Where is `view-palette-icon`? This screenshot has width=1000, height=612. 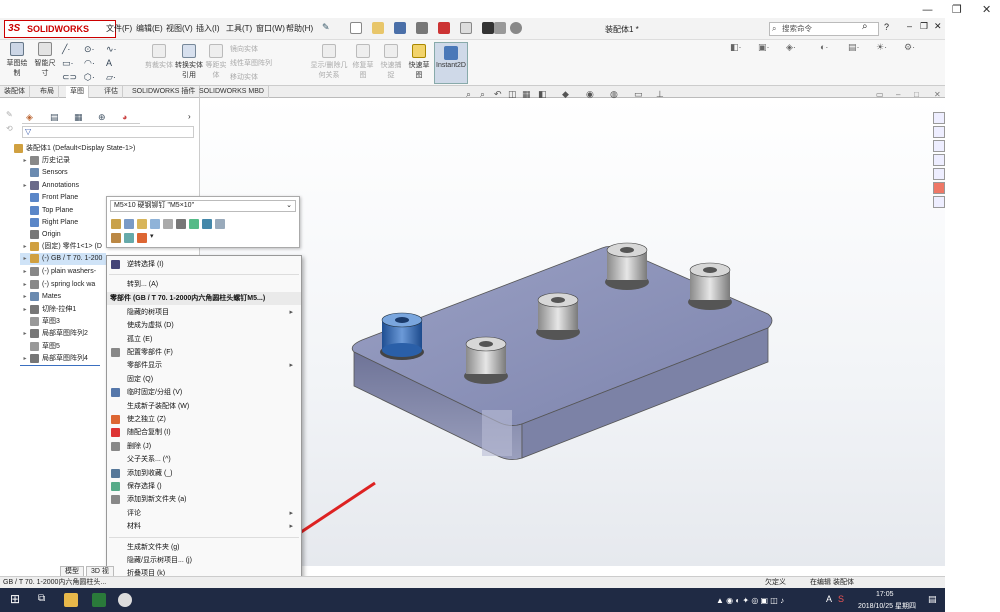
view-palette-icon is located at coordinates (939, 174).